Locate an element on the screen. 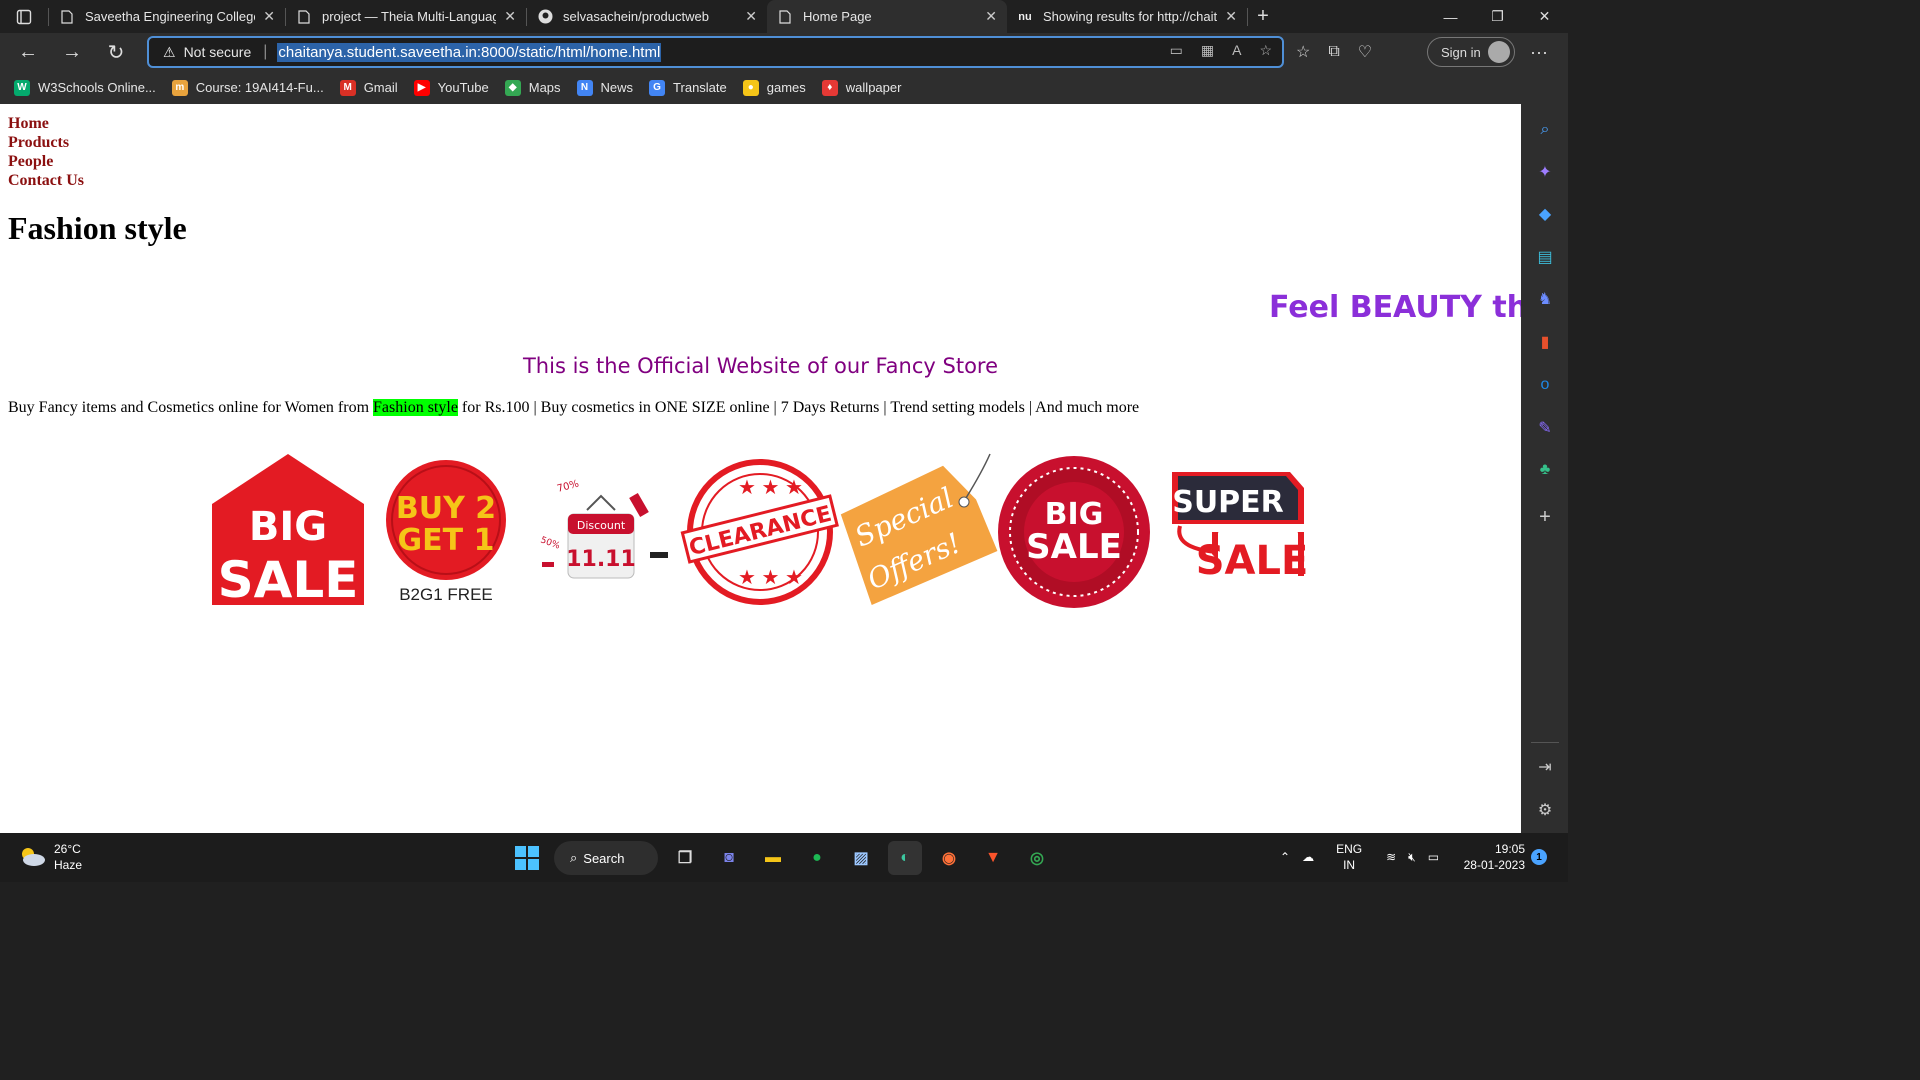  tab-theia: project — Theia Multi-Language ✕ is located at coordinates (406, 16).